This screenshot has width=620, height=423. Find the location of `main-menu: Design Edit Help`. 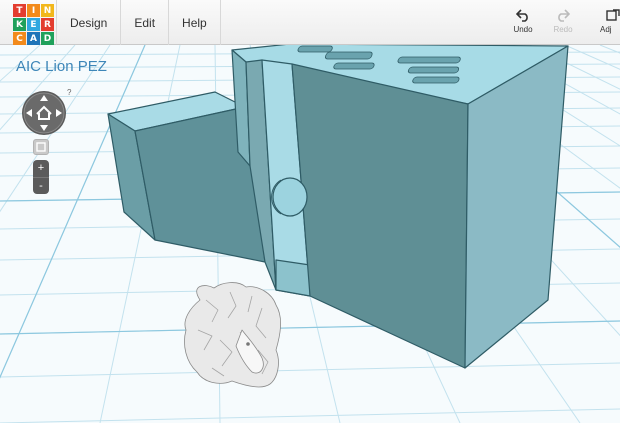

main-menu: Design Edit Help is located at coordinates (138, 22).